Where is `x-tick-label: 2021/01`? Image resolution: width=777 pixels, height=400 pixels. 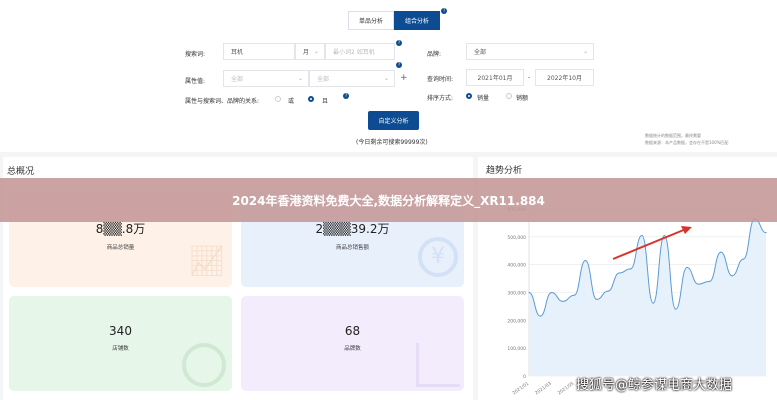 x-tick-label: 2021/01 is located at coordinates (520, 389).